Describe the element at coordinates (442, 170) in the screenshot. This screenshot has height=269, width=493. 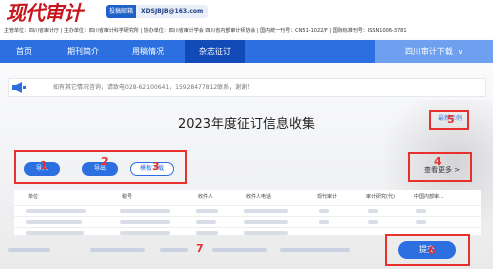
I see `view-more-link: 查看更多 >` at that location.